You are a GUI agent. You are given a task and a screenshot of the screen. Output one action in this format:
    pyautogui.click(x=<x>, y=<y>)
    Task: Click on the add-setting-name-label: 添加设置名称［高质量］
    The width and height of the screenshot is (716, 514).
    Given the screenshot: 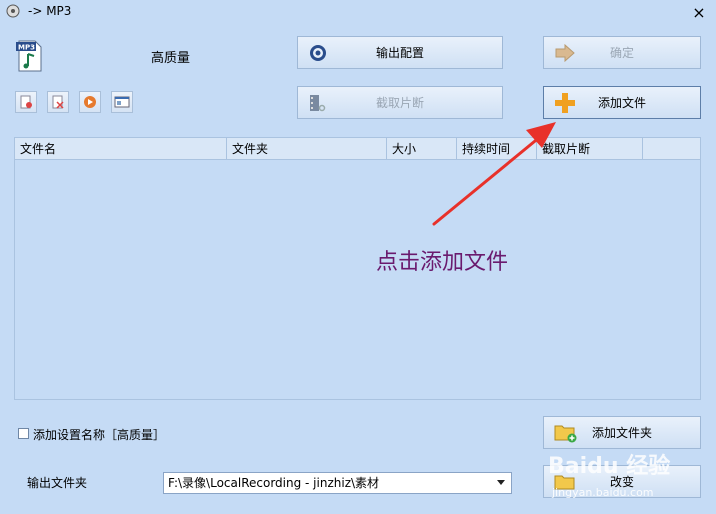 What is the action you would take?
    pyautogui.click(x=99, y=435)
    